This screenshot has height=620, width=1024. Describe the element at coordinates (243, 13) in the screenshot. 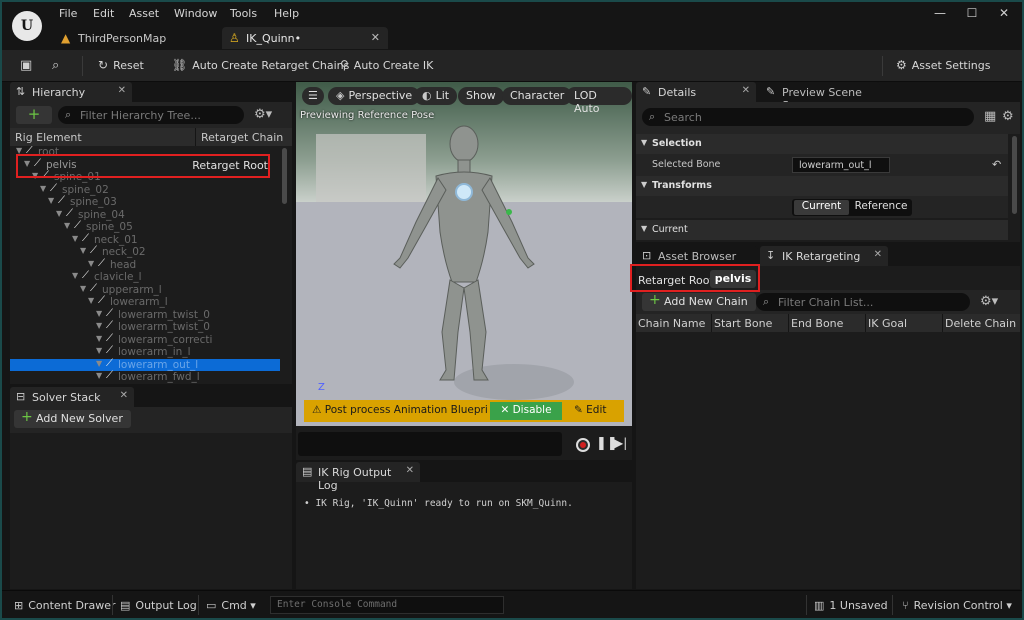

I see `menu-tools: Tools` at that location.